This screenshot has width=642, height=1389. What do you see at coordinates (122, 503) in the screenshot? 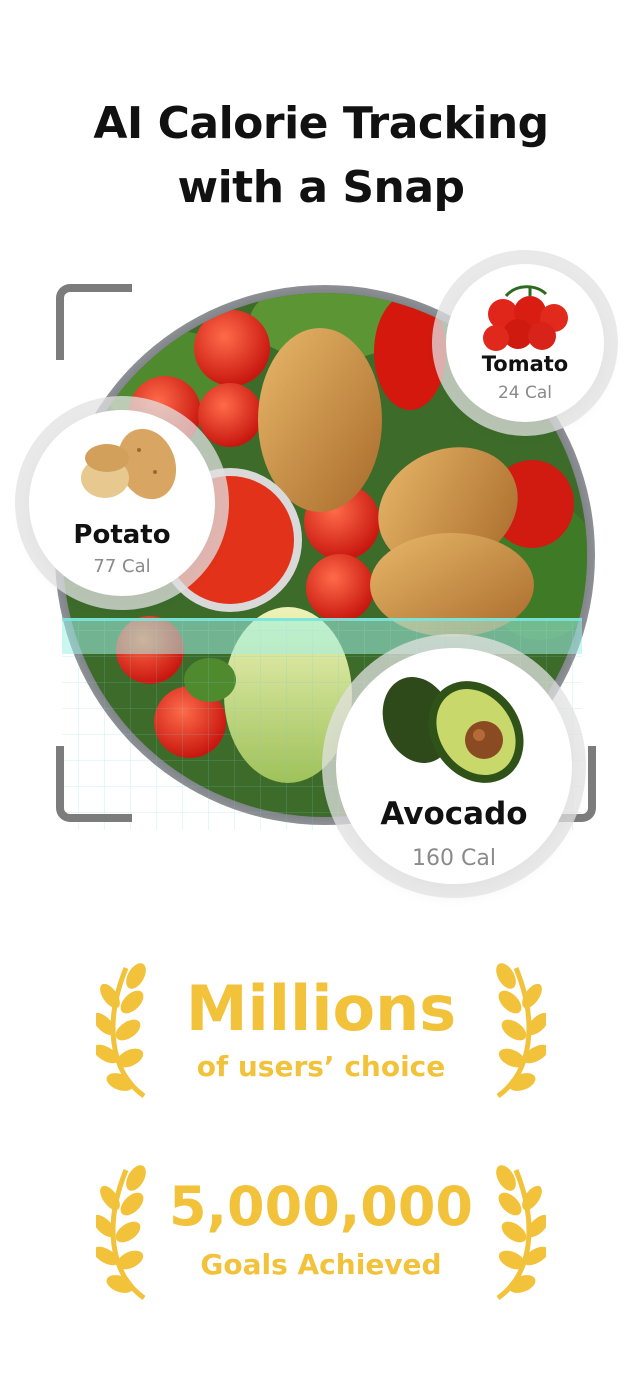
I see `potato-card: Potato 77 Cal` at bounding box center [122, 503].